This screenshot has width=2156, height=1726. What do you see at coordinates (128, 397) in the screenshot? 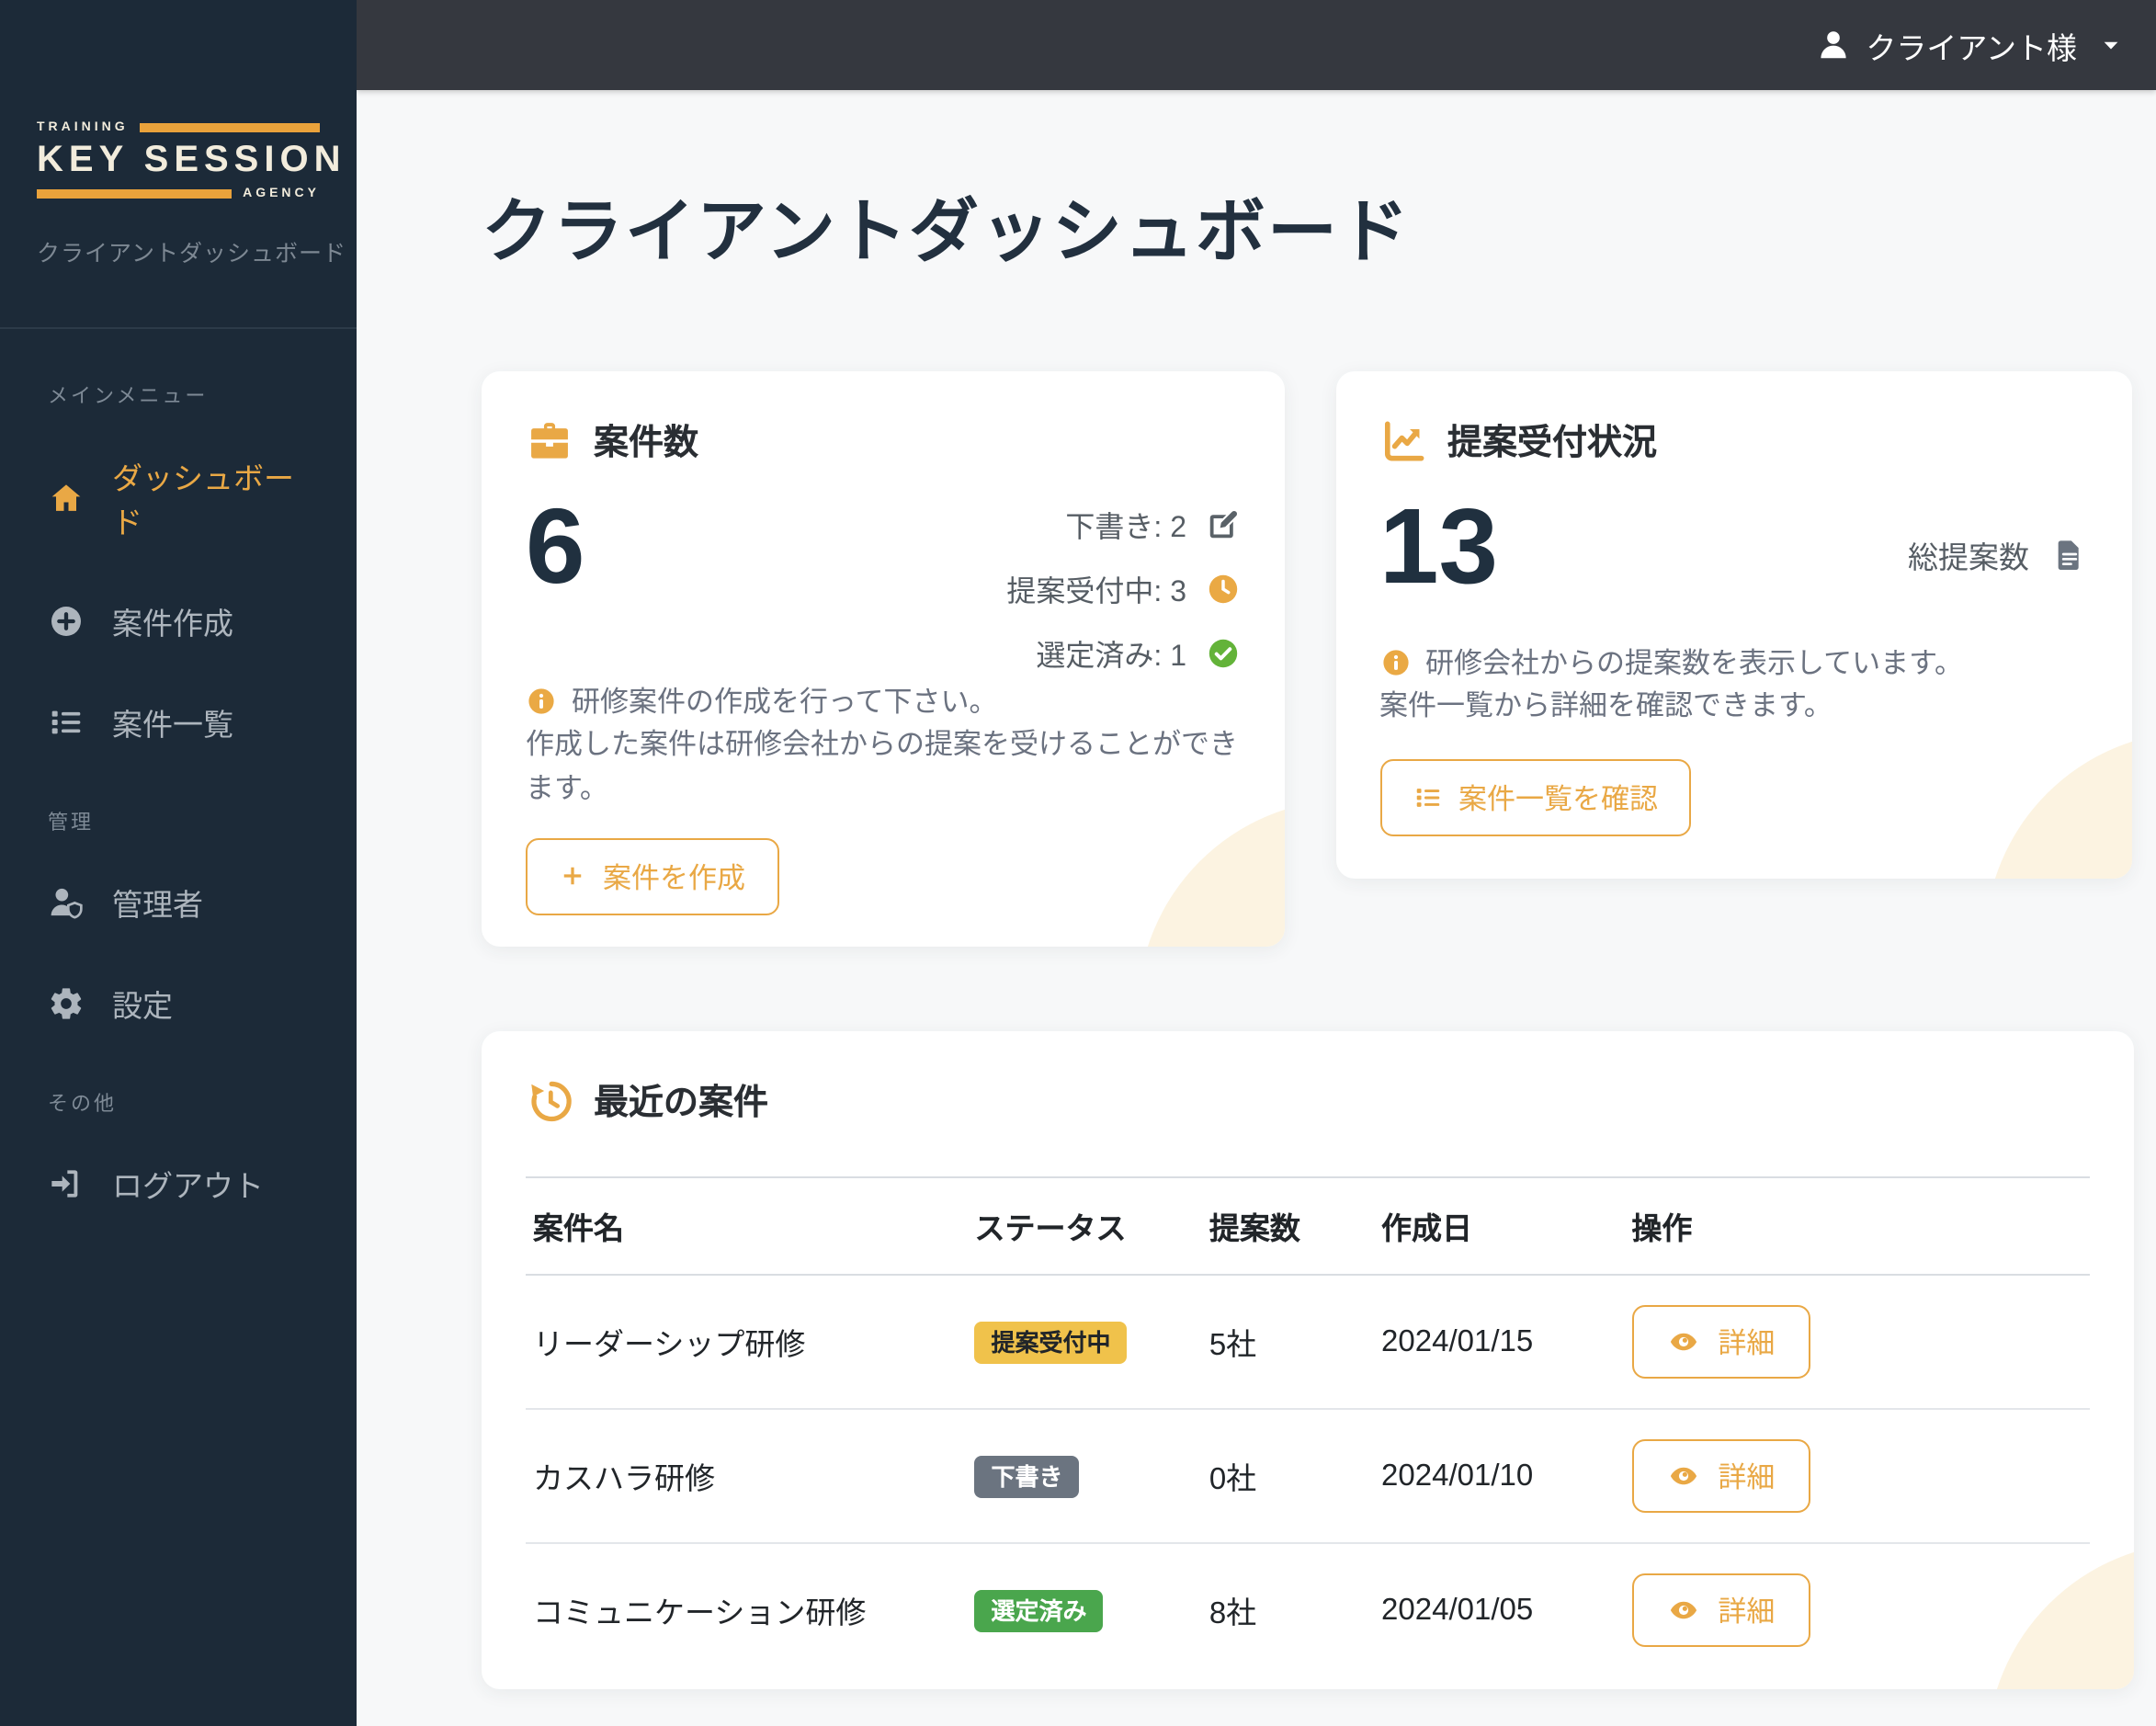
I see `nav-section-main-menu: メインメニュー` at bounding box center [128, 397].